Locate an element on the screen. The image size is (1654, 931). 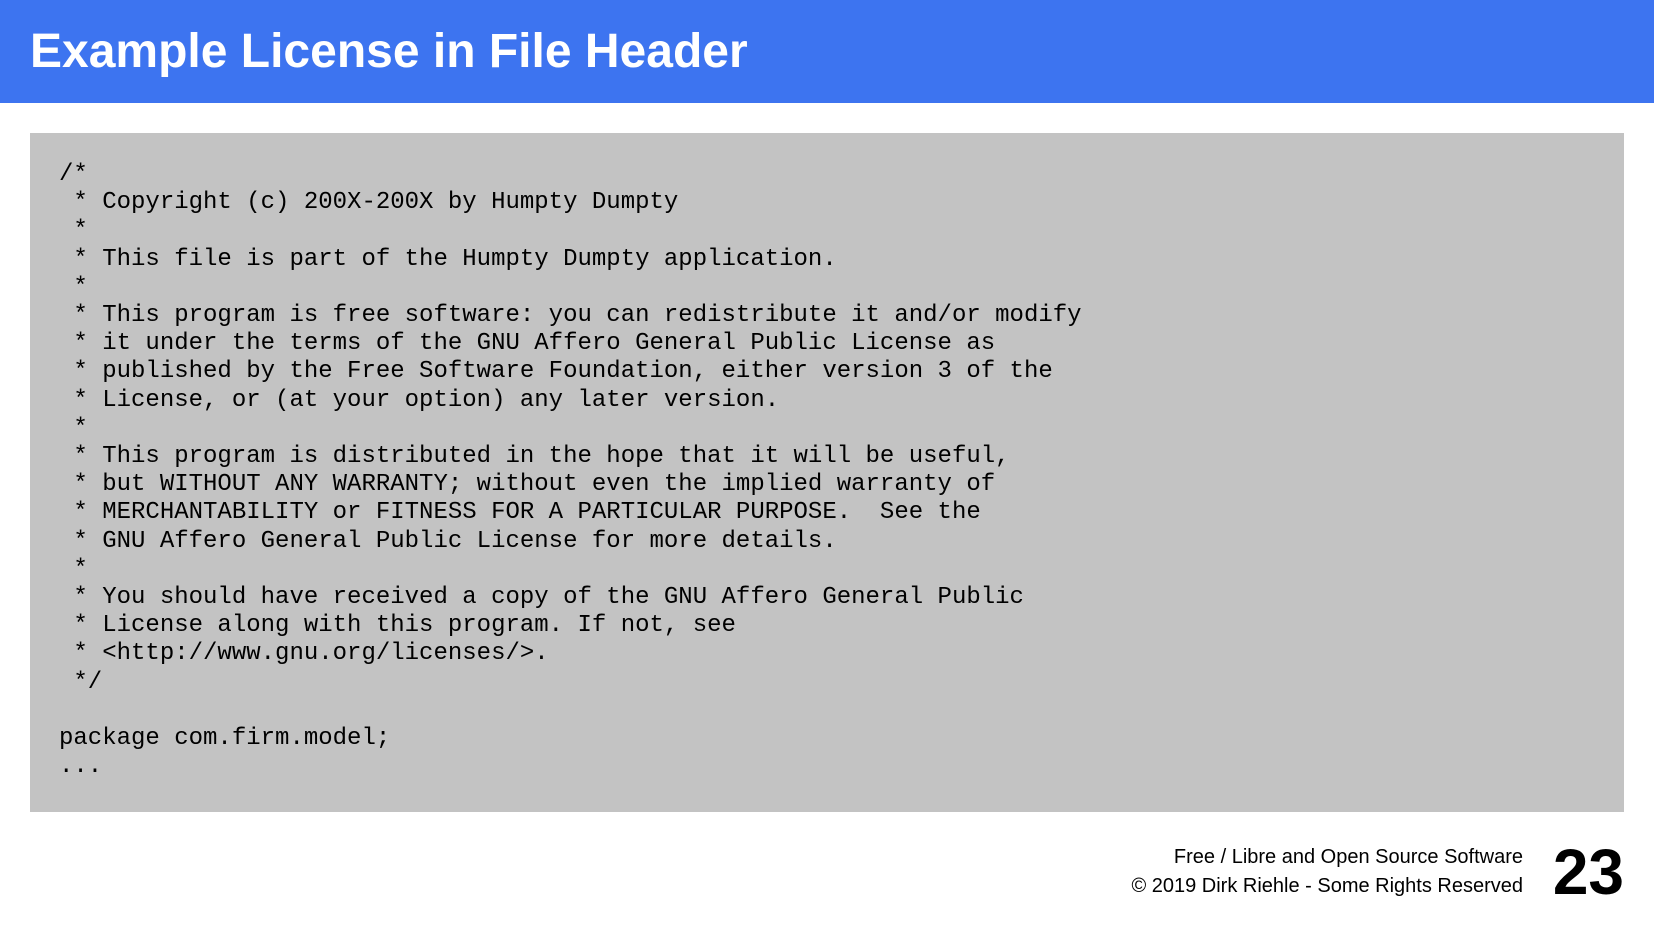
slide-title: Example License in File Header is located at coordinates (389, 51).